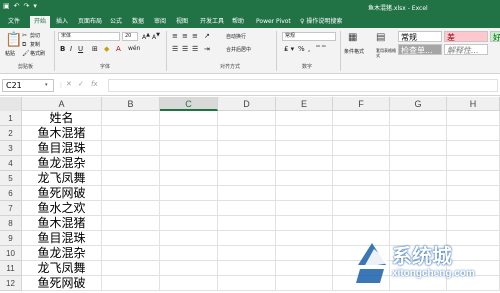  Describe the element at coordinates (94, 84) in the screenshot. I see `insert-function-icon: fx` at that location.